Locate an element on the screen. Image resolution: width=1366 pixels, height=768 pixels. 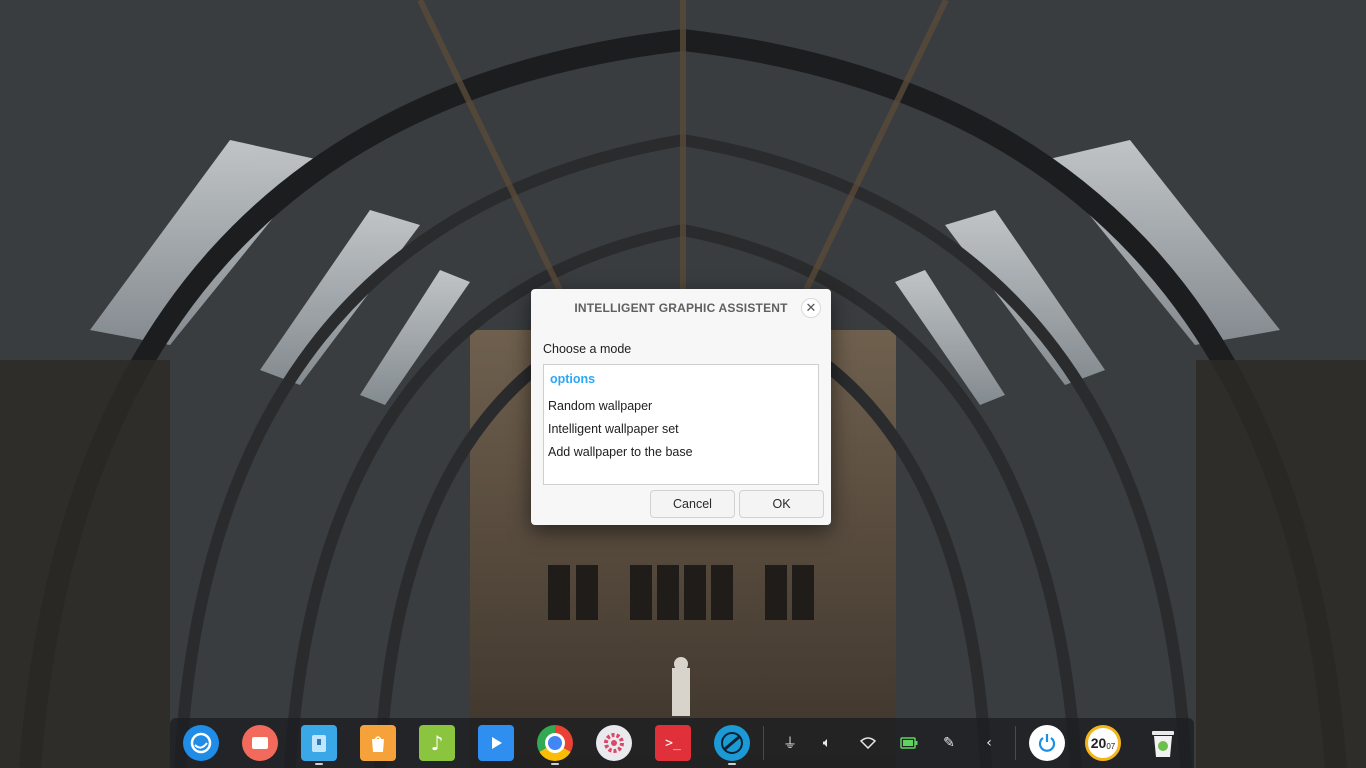
option-add-wallpaper-to-base: Add wallpaper to the base is located at coordinates (681, 452).